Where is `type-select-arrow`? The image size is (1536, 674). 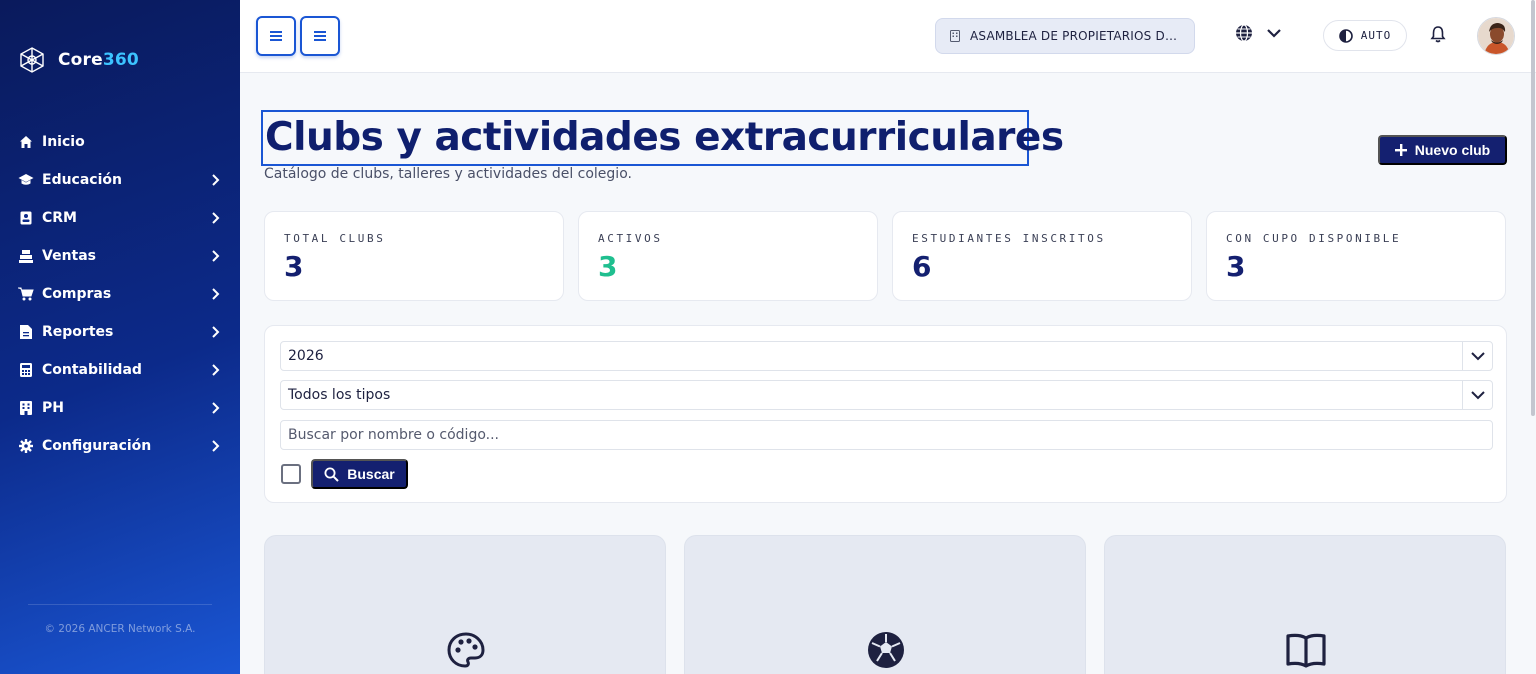 type-select-arrow is located at coordinates (1477, 395).